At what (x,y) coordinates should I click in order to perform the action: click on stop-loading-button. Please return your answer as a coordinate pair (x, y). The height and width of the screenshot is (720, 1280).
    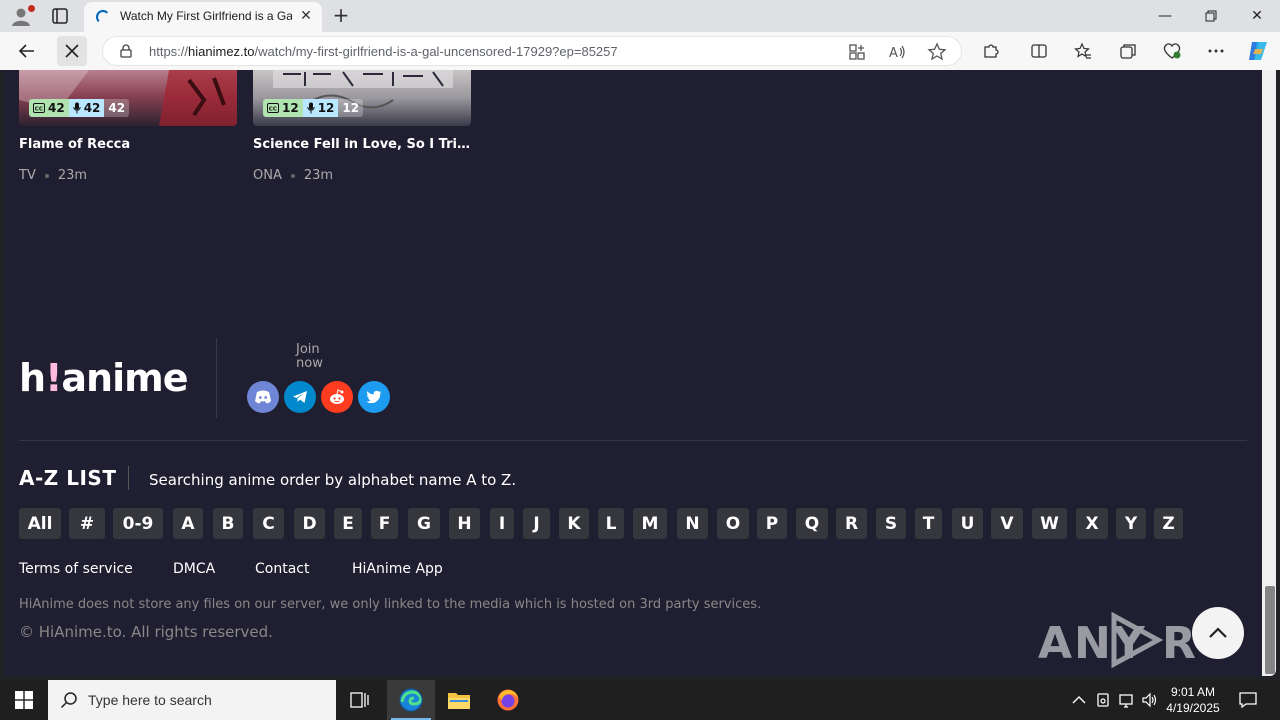
    Looking at the image, I should click on (72, 51).